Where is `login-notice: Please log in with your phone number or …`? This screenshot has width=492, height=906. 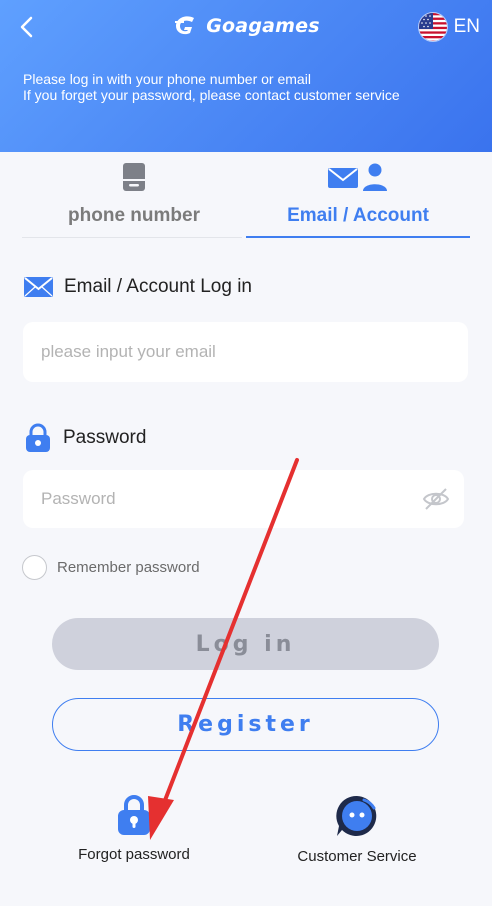 login-notice: Please log in with your phone number or … is located at coordinates (211, 87).